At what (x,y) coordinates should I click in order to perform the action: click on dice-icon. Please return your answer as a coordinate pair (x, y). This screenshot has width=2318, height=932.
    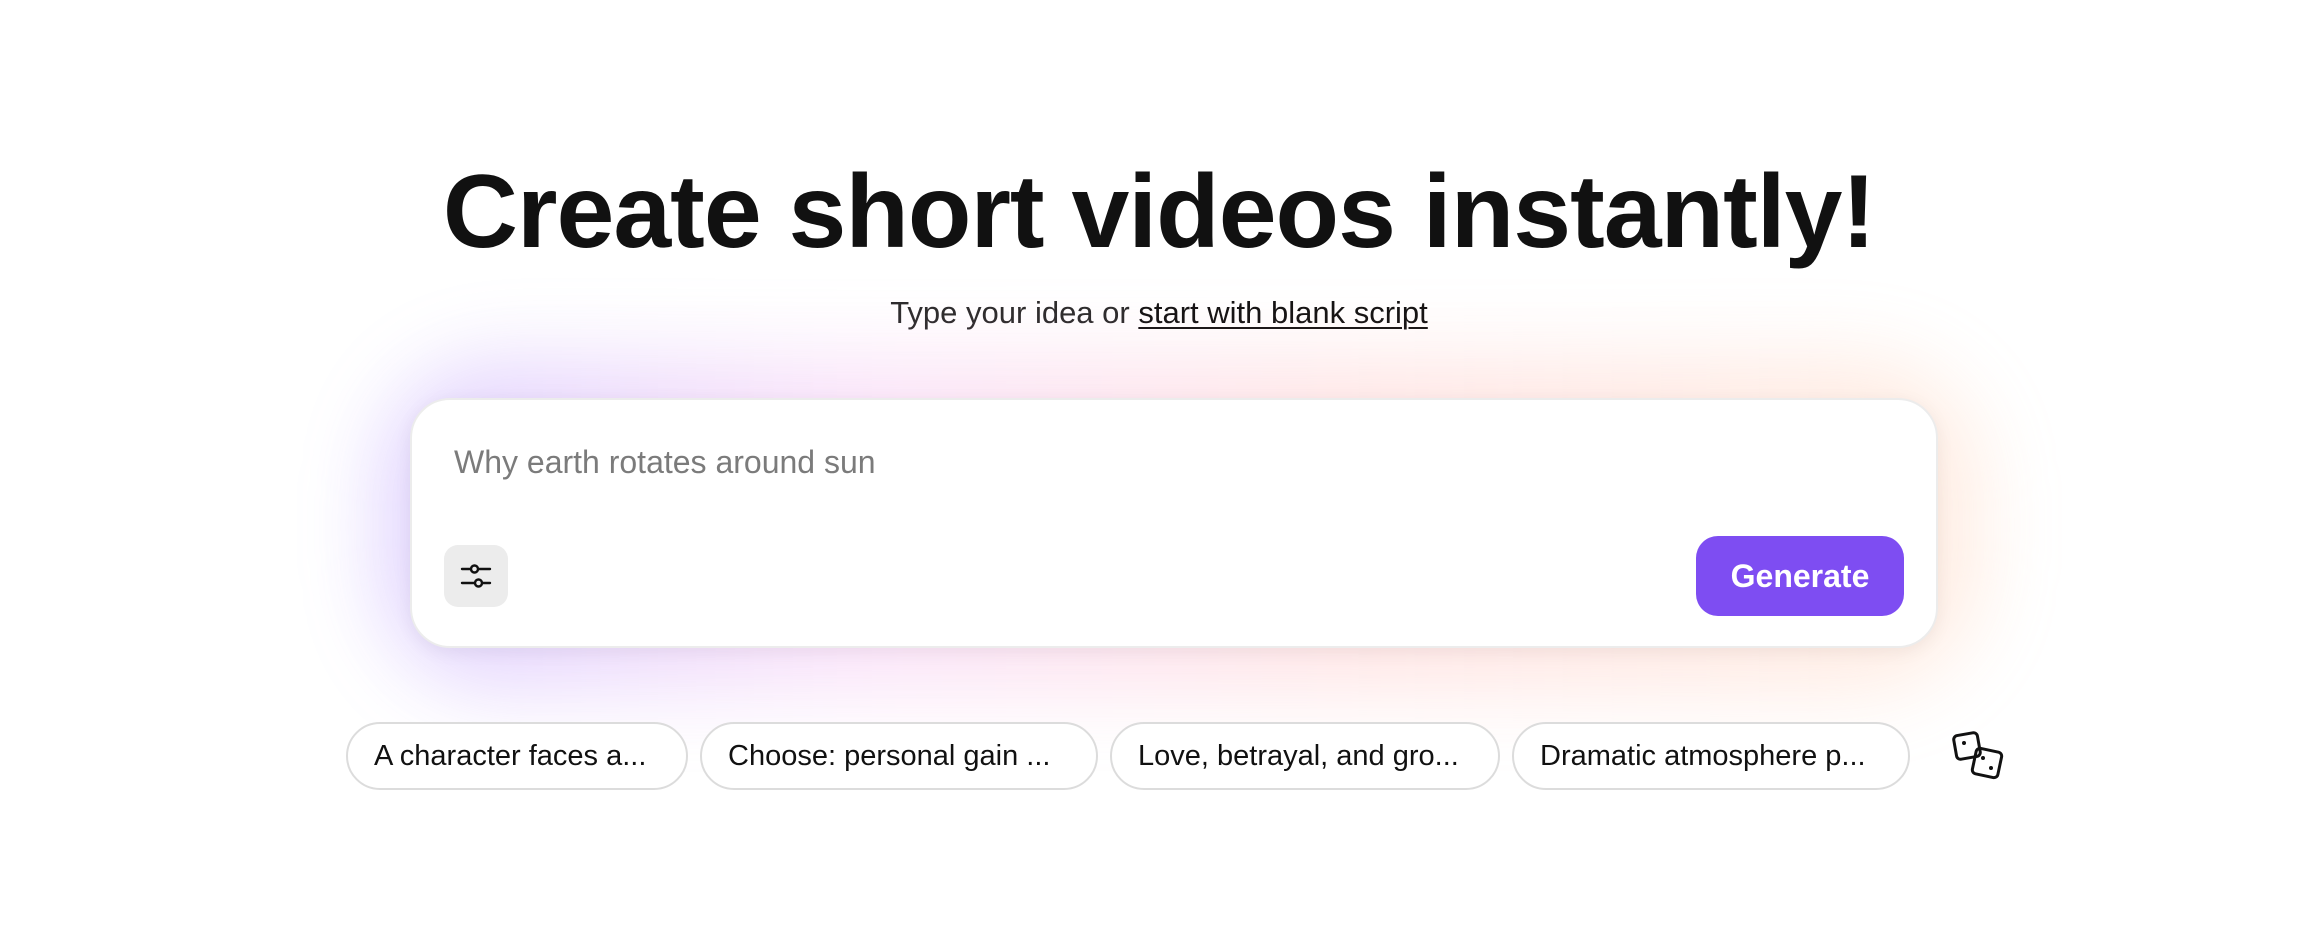
    Looking at the image, I should click on (1978, 756).